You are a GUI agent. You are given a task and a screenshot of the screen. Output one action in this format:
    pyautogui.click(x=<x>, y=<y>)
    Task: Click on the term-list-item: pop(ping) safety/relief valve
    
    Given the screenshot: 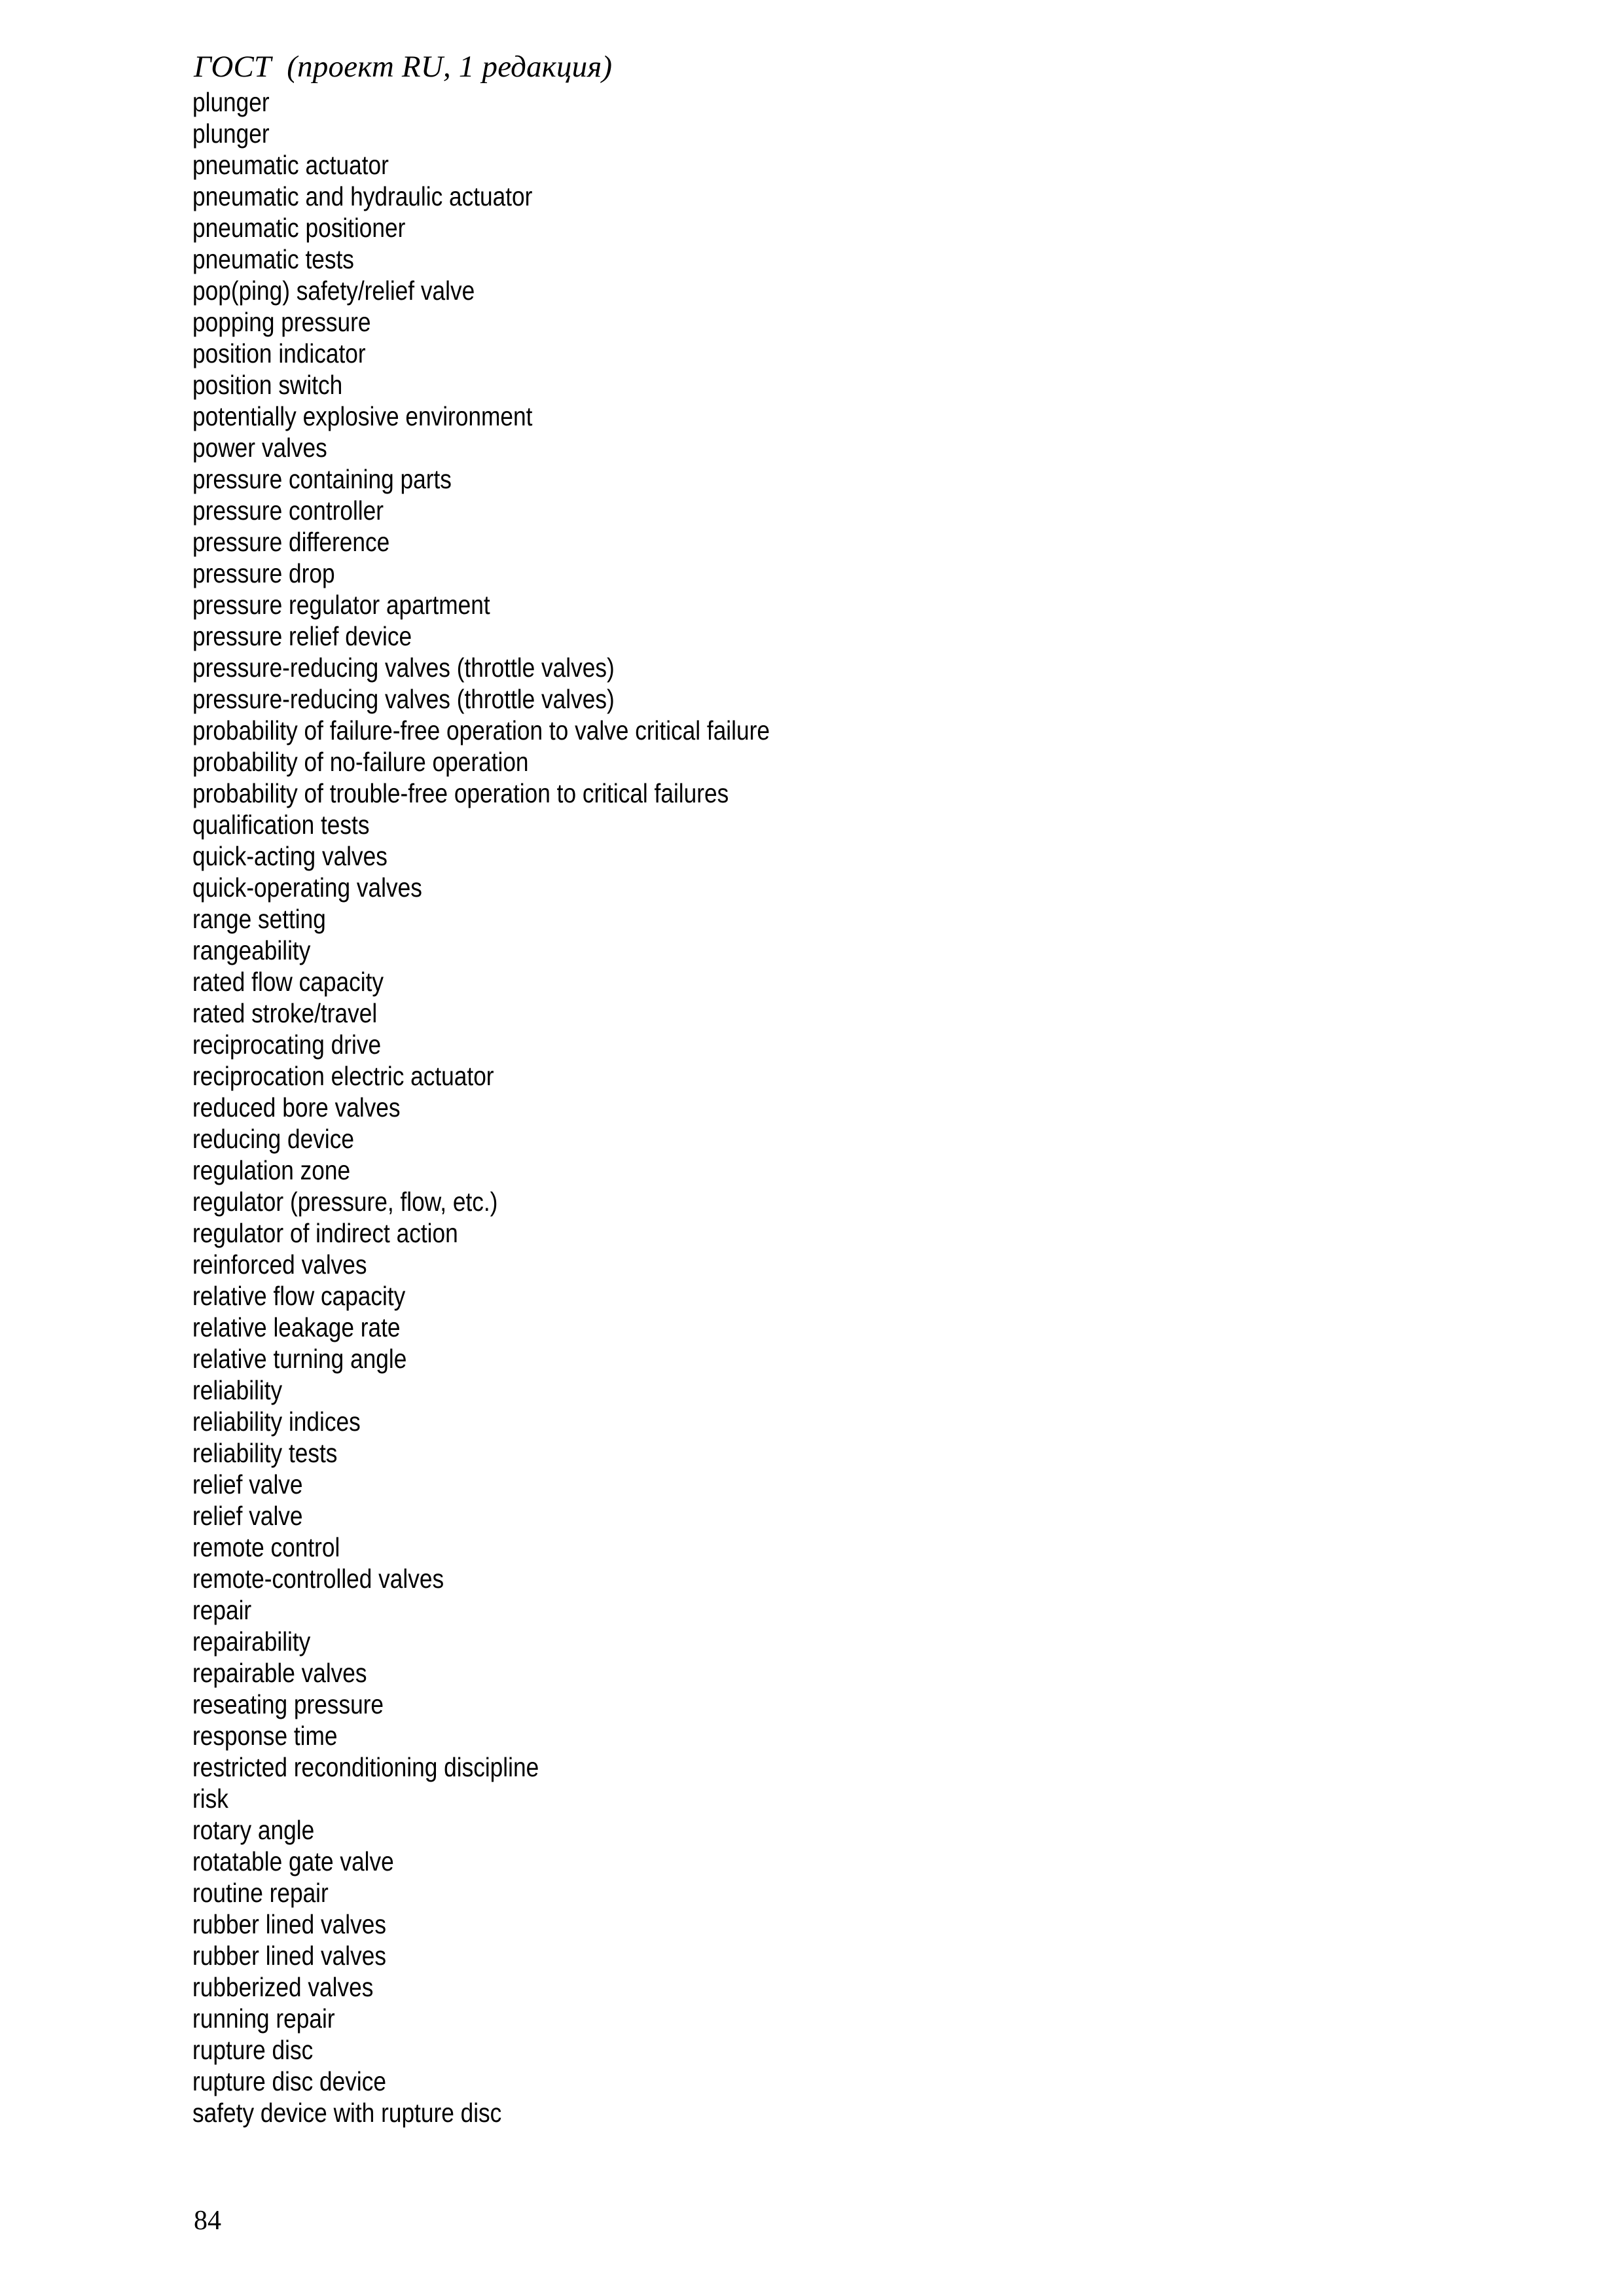 What is the action you would take?
    pyautogui.click(x=333, y=291)
    